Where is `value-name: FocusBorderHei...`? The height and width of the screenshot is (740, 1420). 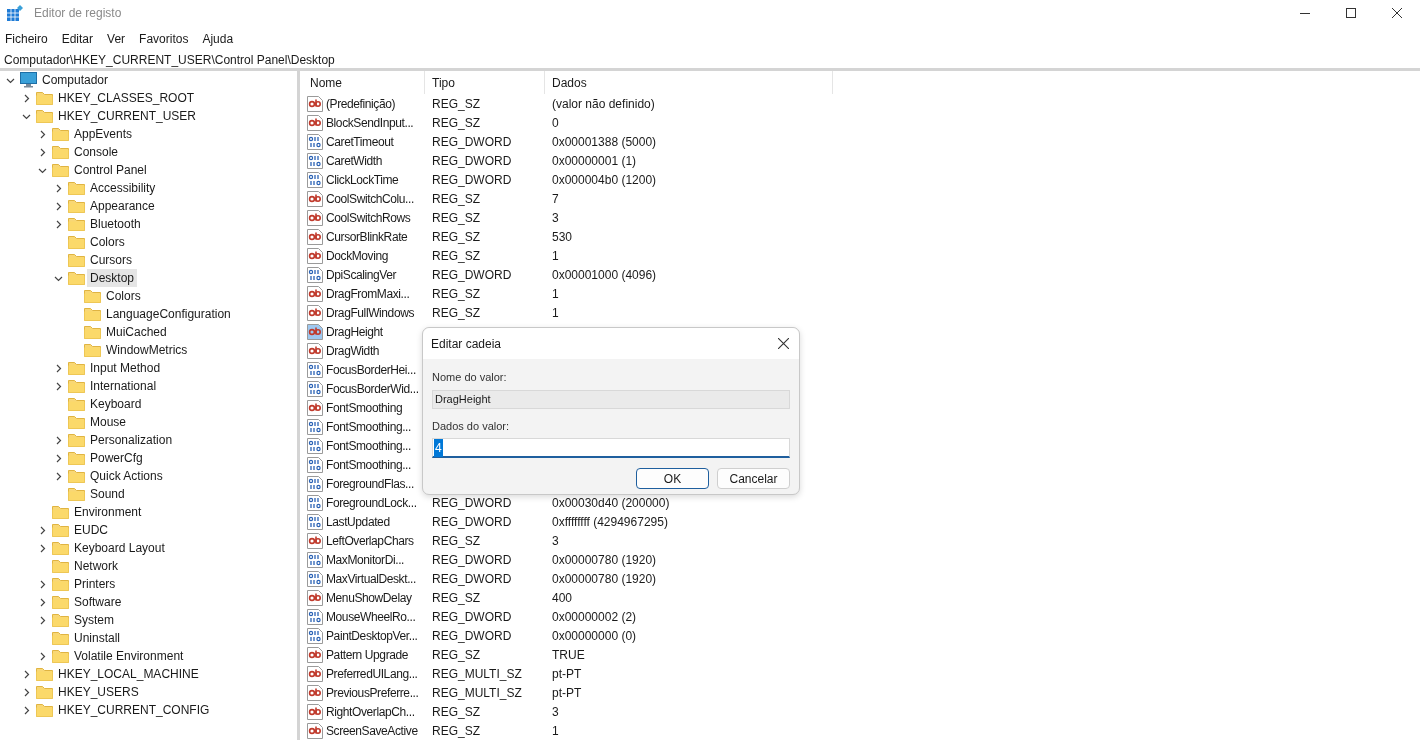 value-name: FocusBorderHei... is located at coordinates (371, 369).